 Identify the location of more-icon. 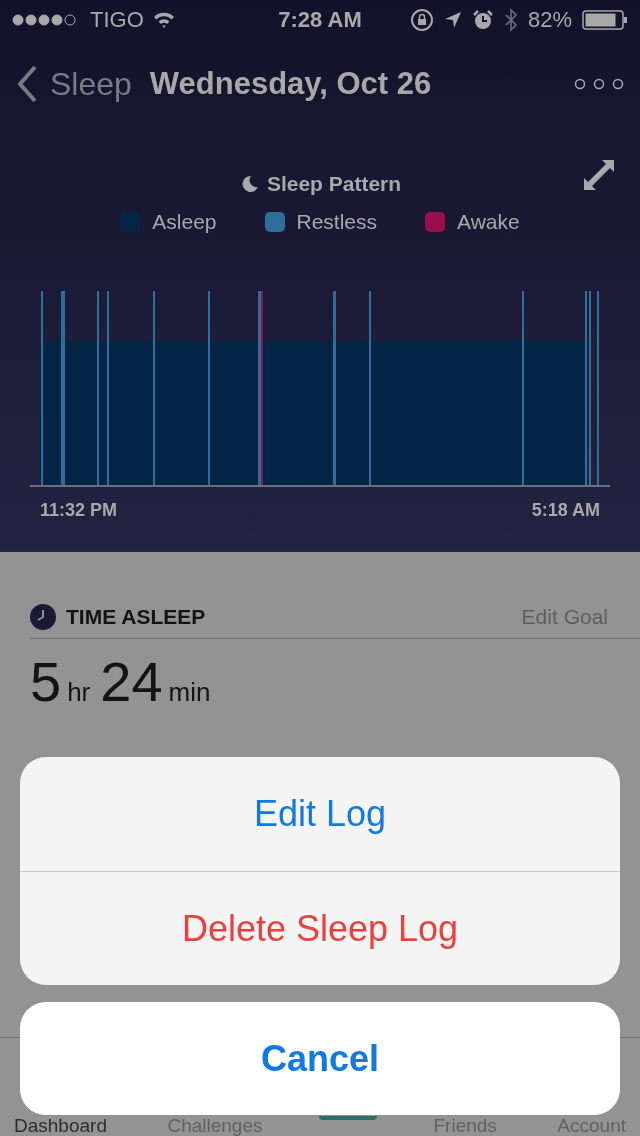
(599, 84).